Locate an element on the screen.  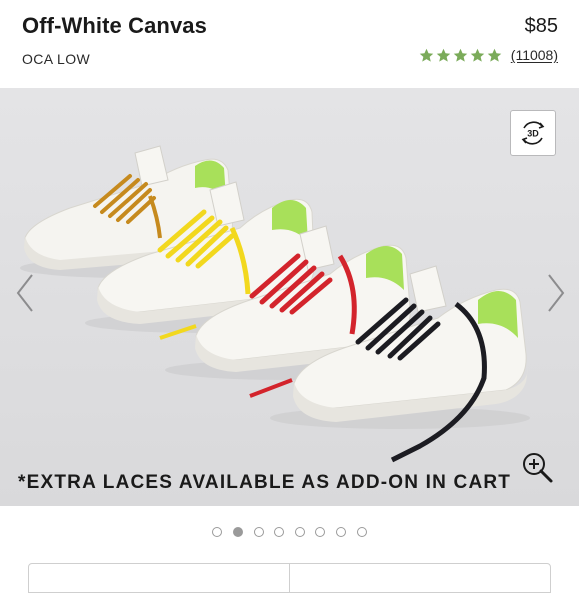
product-model: OCA LOW is located at coordinates (56, 59).